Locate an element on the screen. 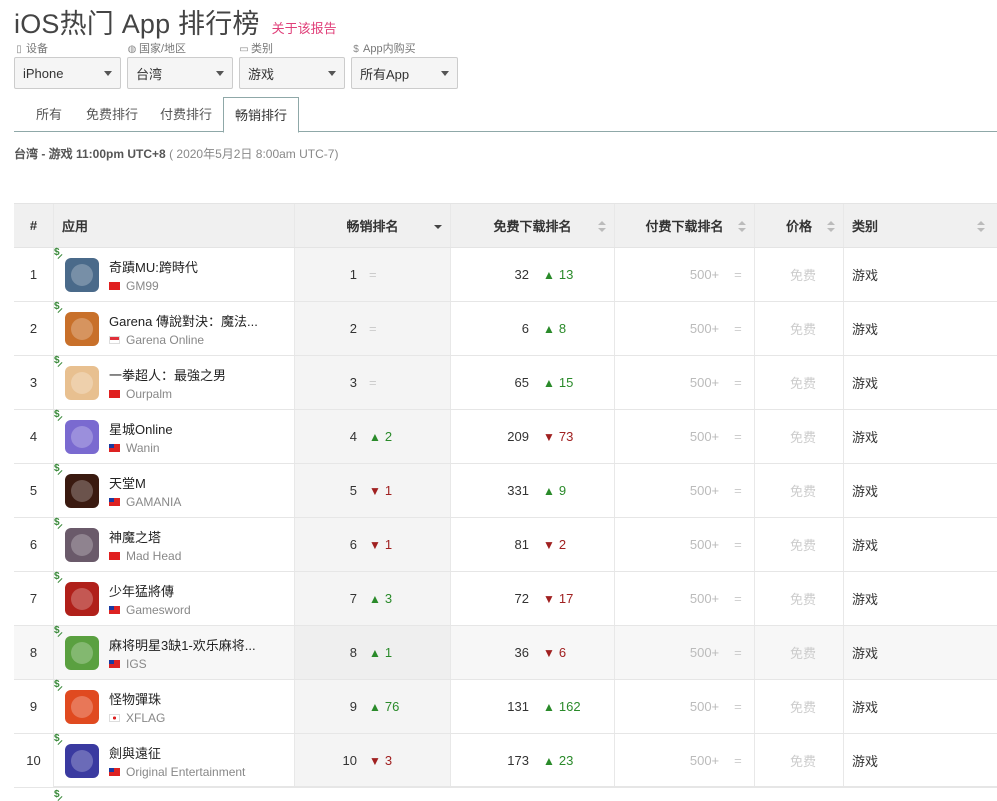 This screenshot has height=801, width=997. table-row: 4 $ 星城Online Wanin 4 ▲ 2 209 ▼ 73 500+ = 免费 游戏 is located at coordinates (505, 436).